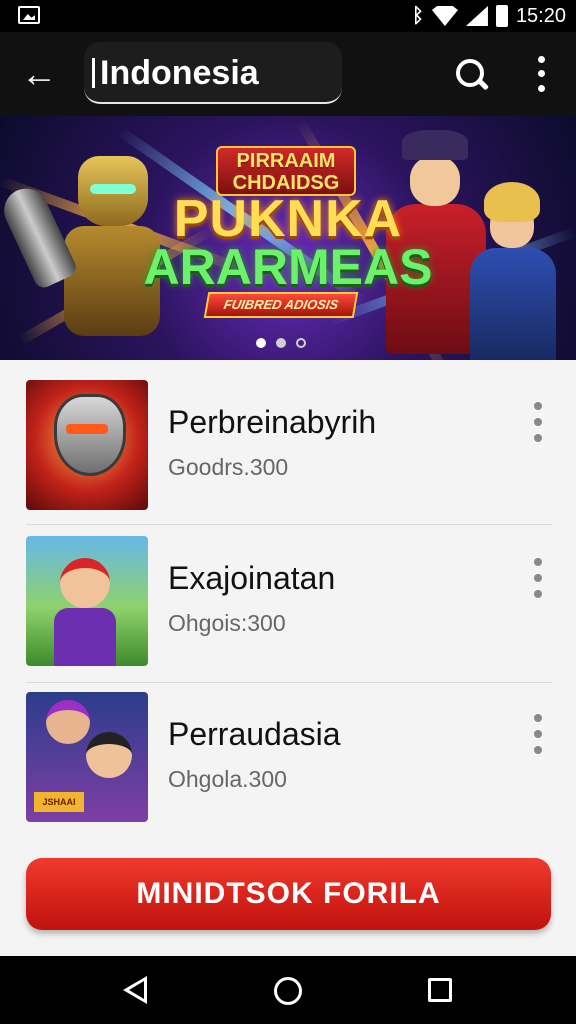 The width and height of the screenshot is (576, 1024). What do you see at coordinates (29, 15) in the screenshot?
I see `gallery-notification-icon` at bounding box center [29, 15].